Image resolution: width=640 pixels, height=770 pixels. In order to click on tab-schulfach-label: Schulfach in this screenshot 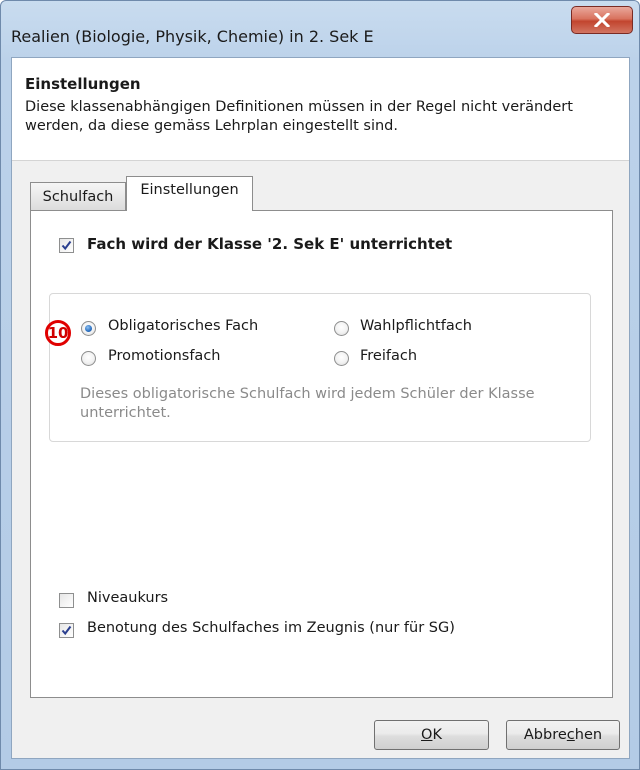, I will do `click(78, 196)`.